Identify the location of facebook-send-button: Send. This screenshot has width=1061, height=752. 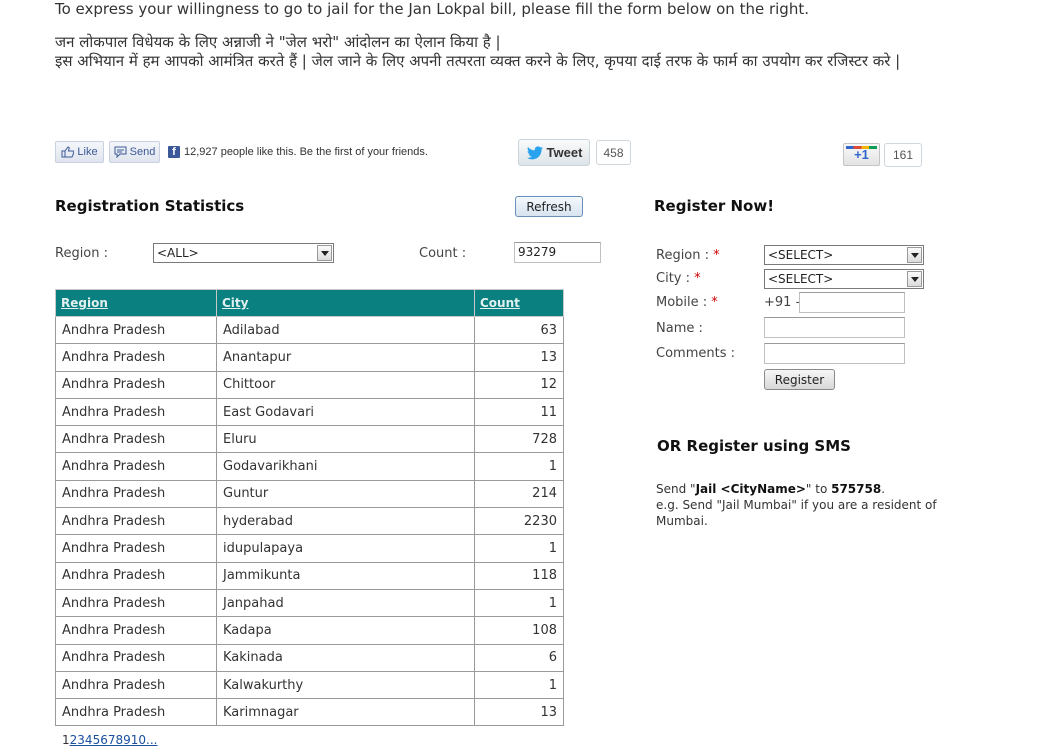
(134, 152).